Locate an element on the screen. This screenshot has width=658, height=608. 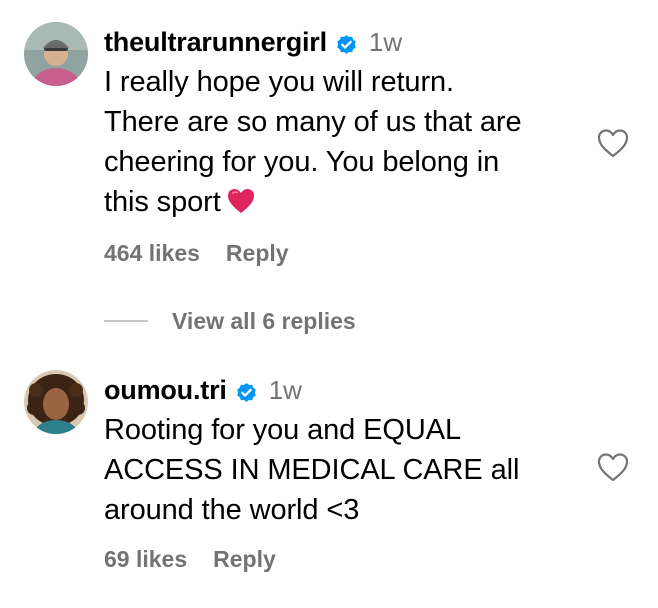
view-replies-label: View all 6 replies is located at coordinates (264, 320).